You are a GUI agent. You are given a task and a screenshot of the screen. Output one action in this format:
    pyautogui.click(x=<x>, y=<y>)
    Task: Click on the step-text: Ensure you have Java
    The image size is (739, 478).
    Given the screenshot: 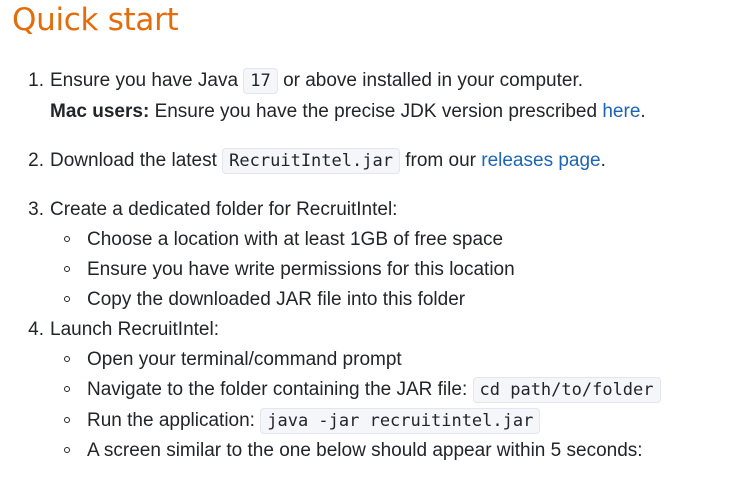 What is the action you would take?
    pyautogui.click(x=144, y=80)
    